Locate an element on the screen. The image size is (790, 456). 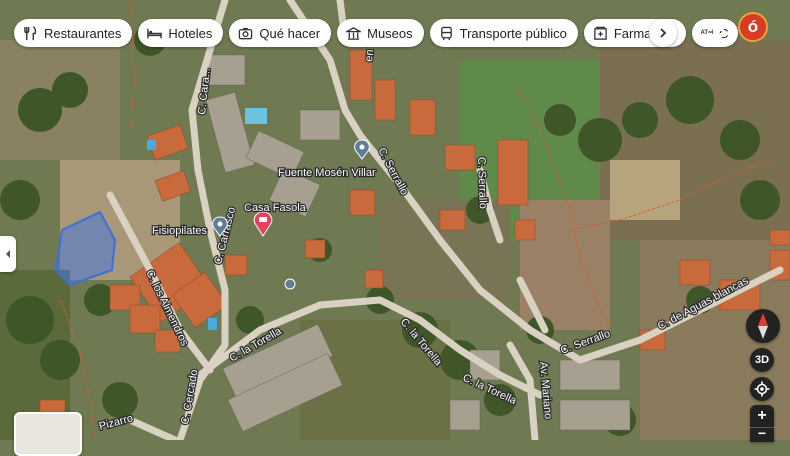
chip-label: Transporte público is located at coordinates (513, 33).